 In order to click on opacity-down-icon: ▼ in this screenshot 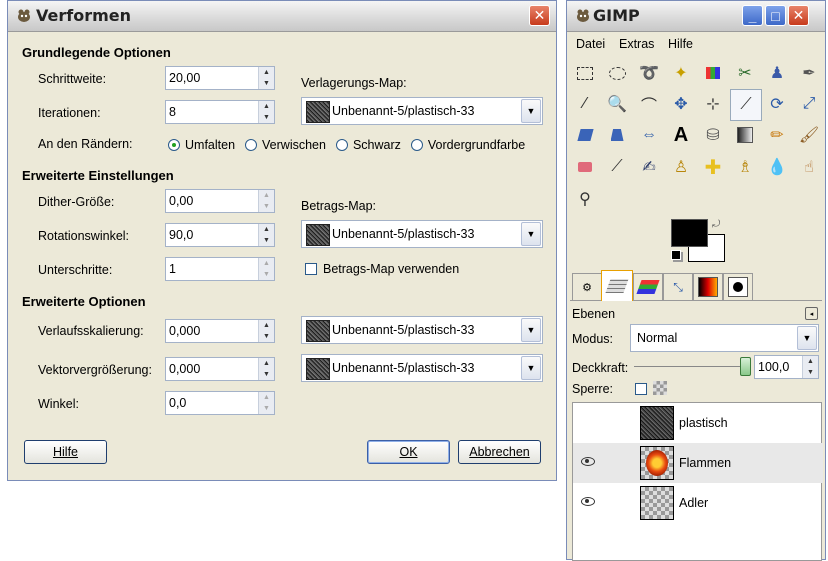, I will do `click(810, 372)`.